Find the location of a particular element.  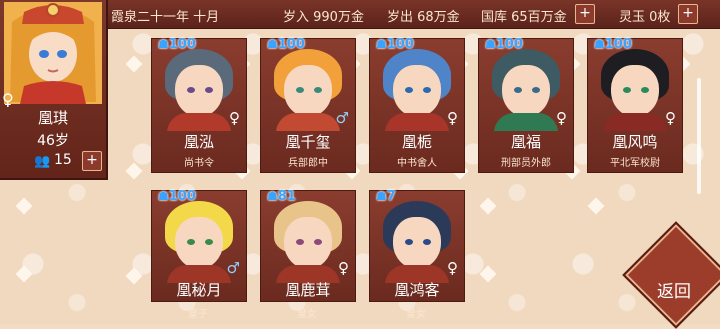

return-button-label: 返回 is located at coordinates (674, 289).